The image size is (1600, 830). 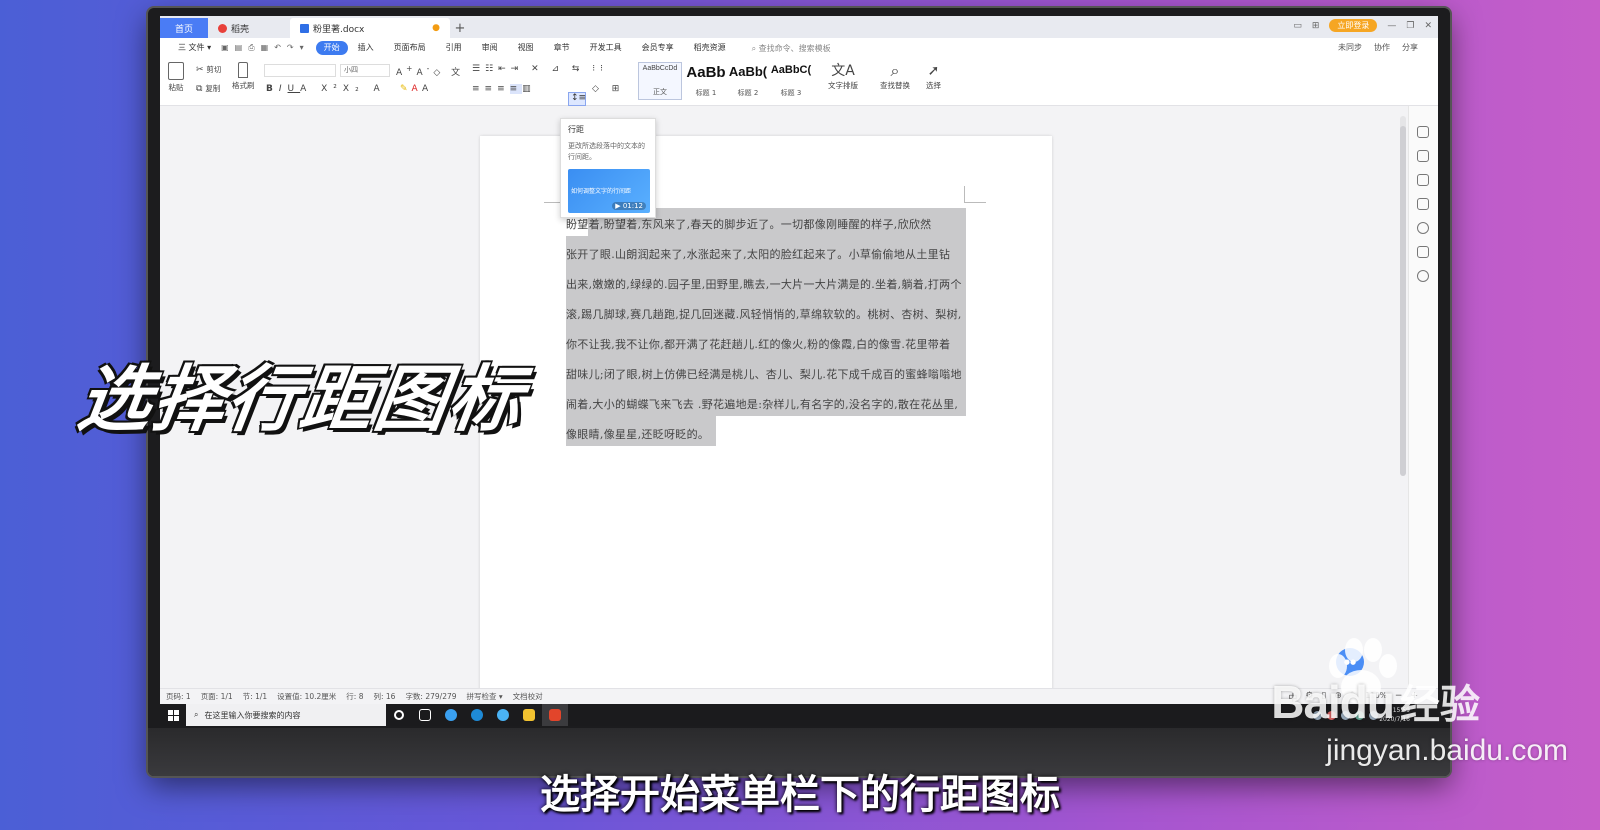 What do you see at coordinates (277, 48) in the screenshot?
I see `undo-icon: ↶` at bounding box center [277, 48].